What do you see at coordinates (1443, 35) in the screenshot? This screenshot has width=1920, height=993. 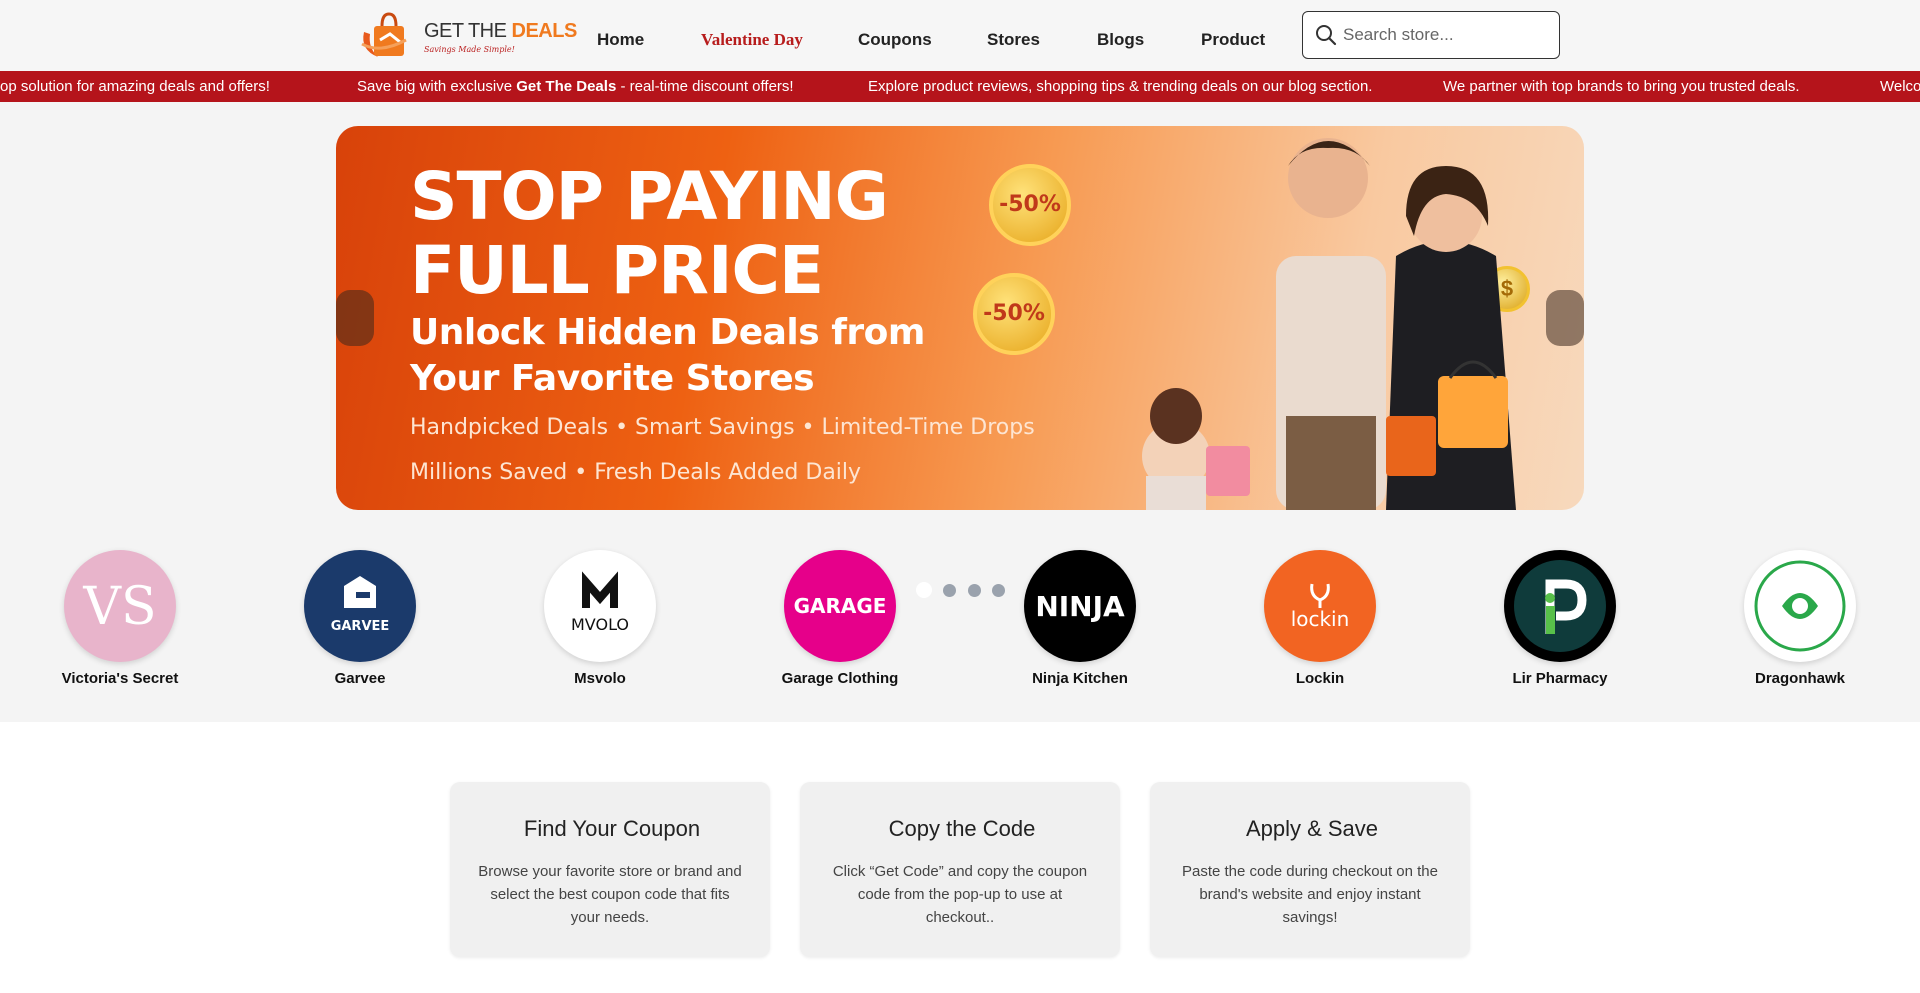 I see `search-input` at bounding box center [1443, 35].